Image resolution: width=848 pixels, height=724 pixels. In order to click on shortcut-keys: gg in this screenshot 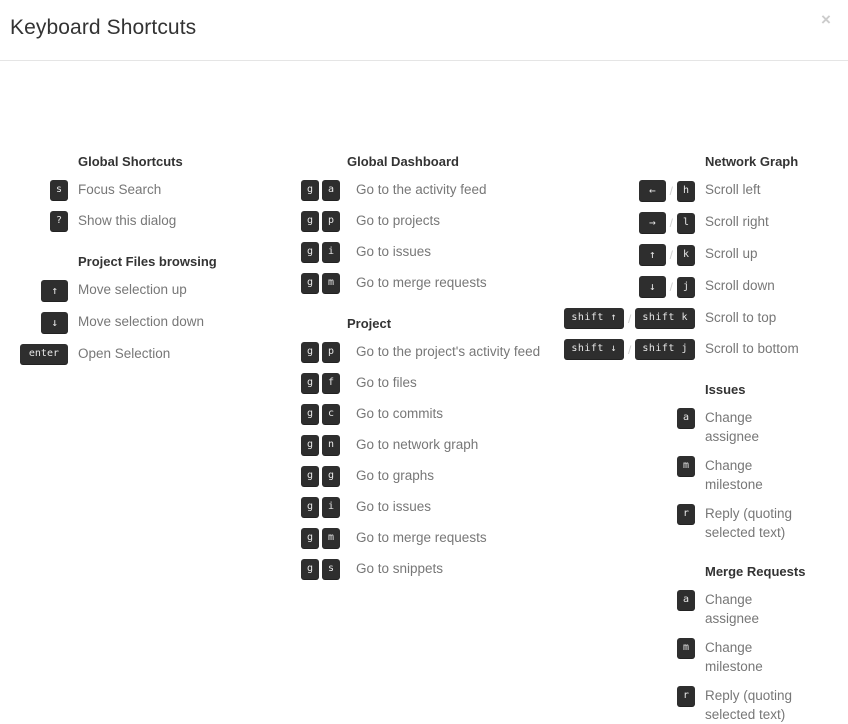, I will do `click(319, 476)`.